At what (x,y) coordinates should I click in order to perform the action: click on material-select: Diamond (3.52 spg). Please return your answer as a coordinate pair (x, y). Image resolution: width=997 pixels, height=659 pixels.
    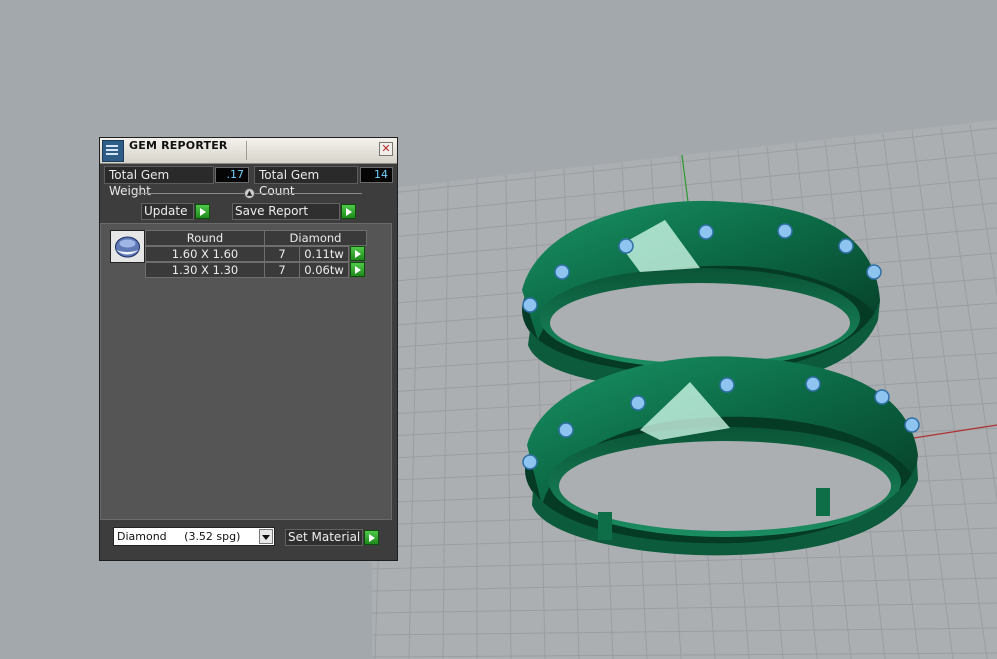
    Looking at the image, I should click on (194, 536).